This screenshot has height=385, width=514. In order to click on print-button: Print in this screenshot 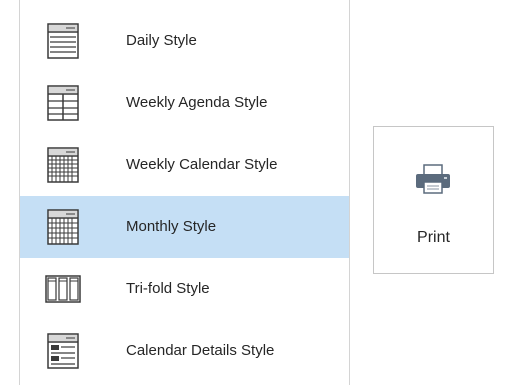, I will do `click(433, 200)`.